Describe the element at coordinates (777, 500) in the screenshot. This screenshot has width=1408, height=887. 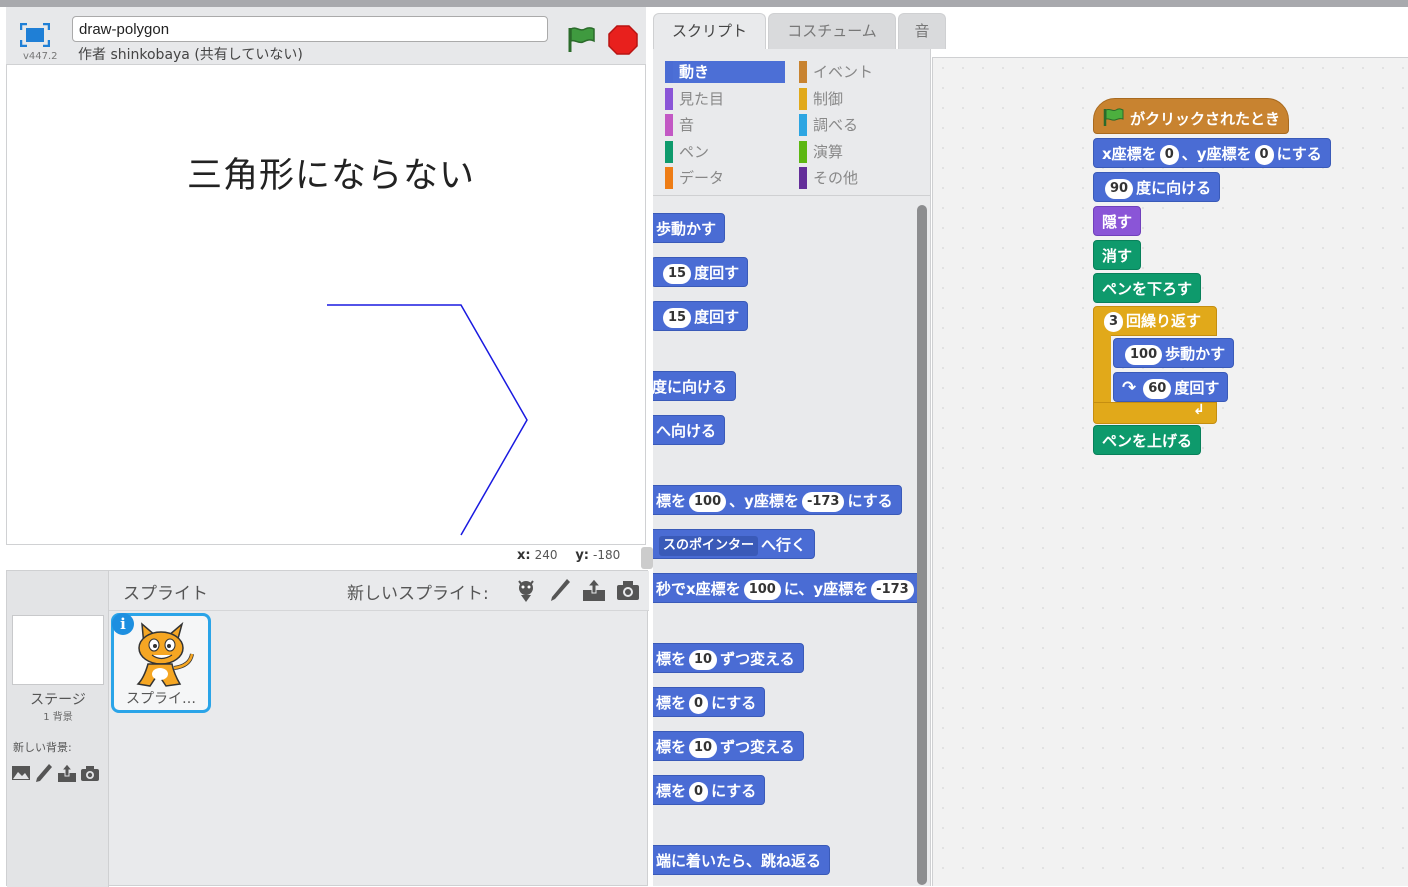
I see `block-go-to-xy: 標を 100 、y座標を -173 にする` at that location.